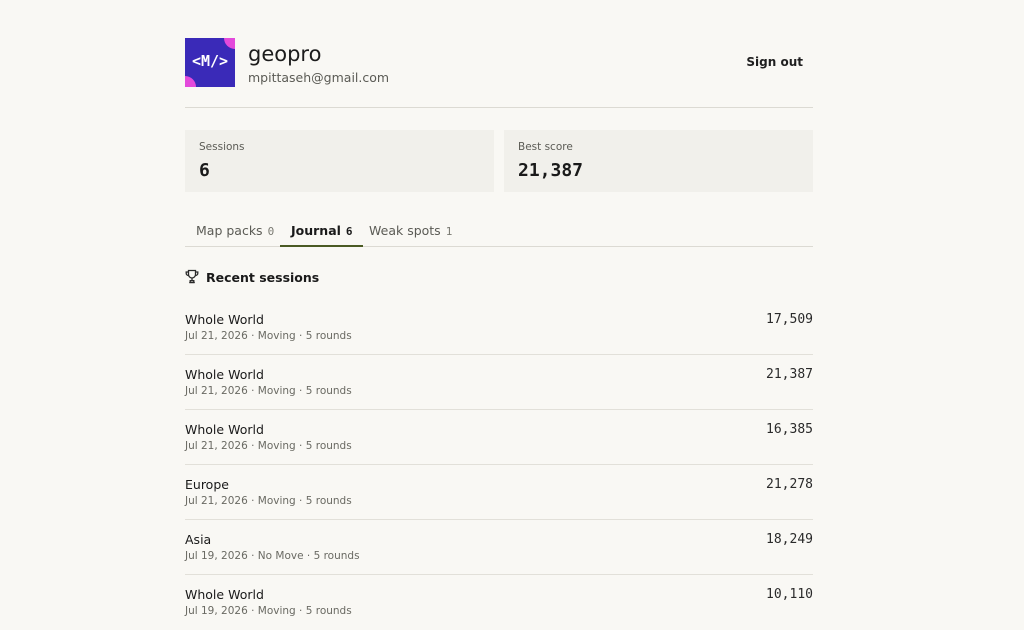 This screenshot has height=630, width=1024. Describe the element at coordinates (272, 556) in the screenshot. I see `session-meta: Jul 19, 2026 · No Move · 5 rounds` at that location.